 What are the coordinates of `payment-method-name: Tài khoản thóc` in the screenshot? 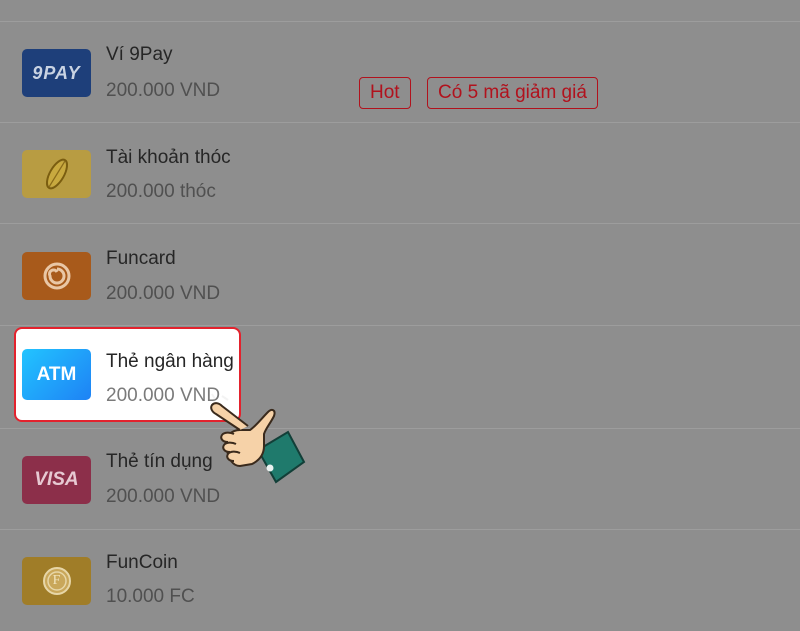 It's located at (168, 157).